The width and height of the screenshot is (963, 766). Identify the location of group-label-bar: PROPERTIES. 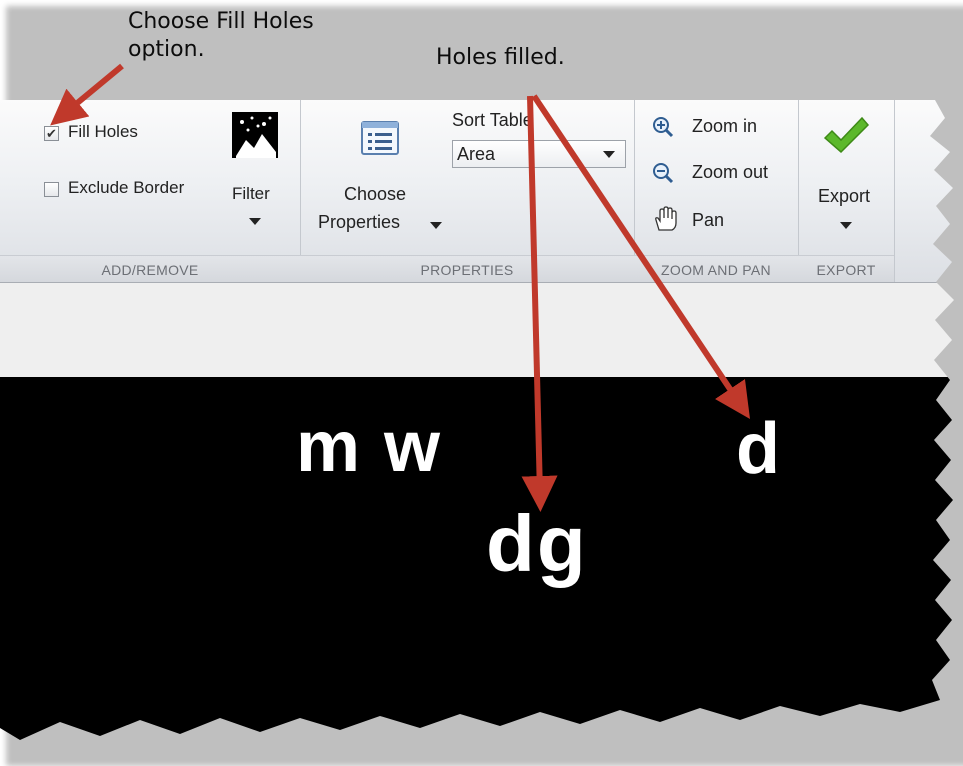
(467, 268).